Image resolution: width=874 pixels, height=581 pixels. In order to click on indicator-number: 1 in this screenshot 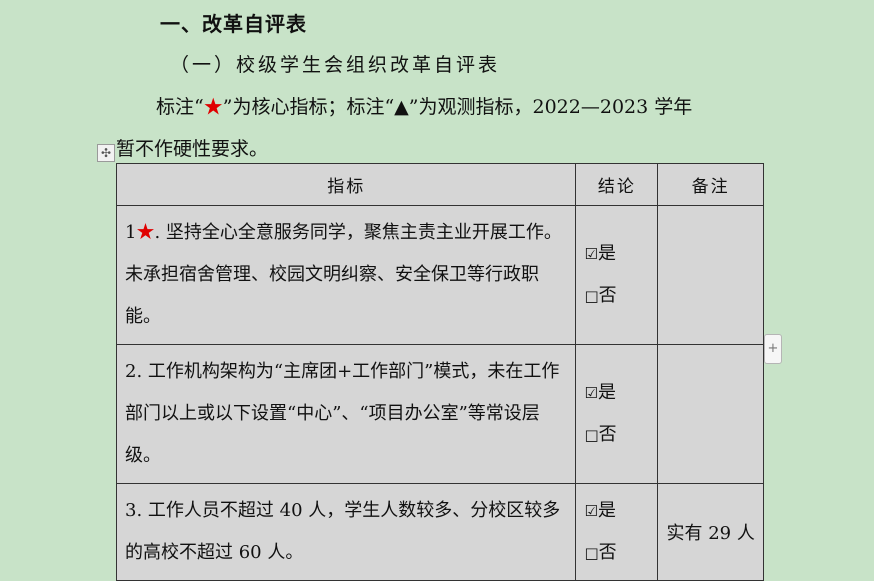, I will do `click(131, 232)`.